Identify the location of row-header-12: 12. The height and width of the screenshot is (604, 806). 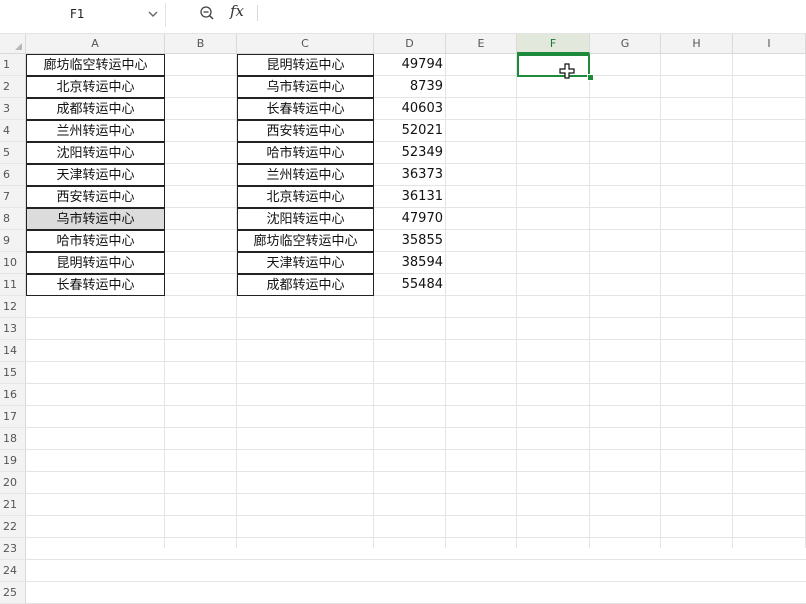
(13, 307).